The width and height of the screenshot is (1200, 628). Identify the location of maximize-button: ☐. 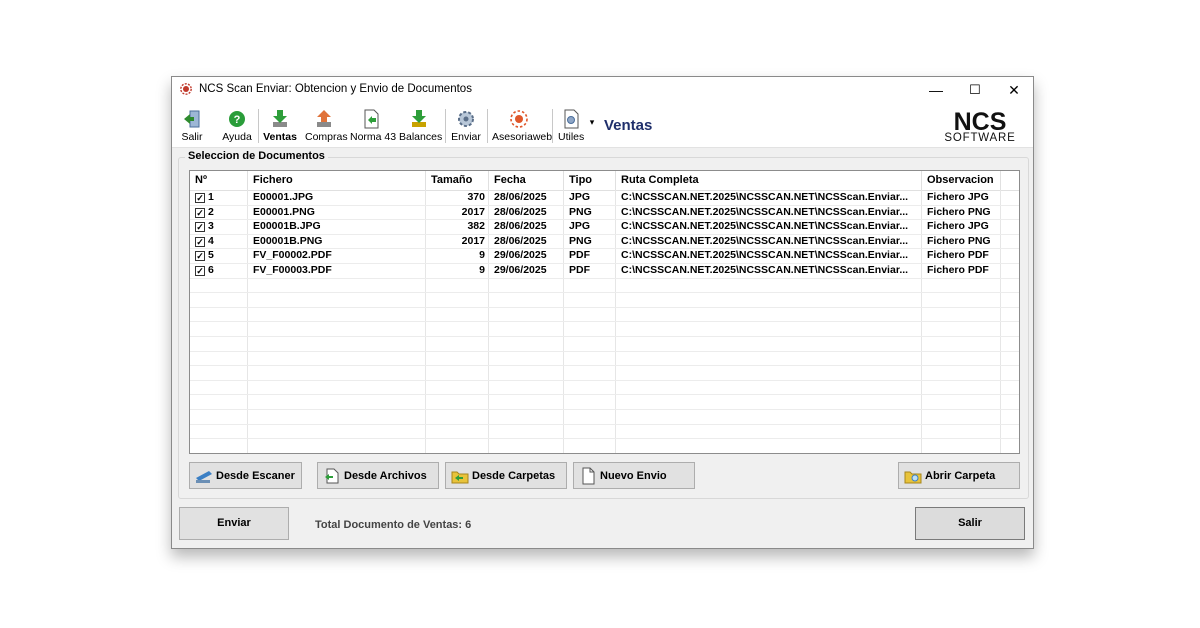
(975, 90).